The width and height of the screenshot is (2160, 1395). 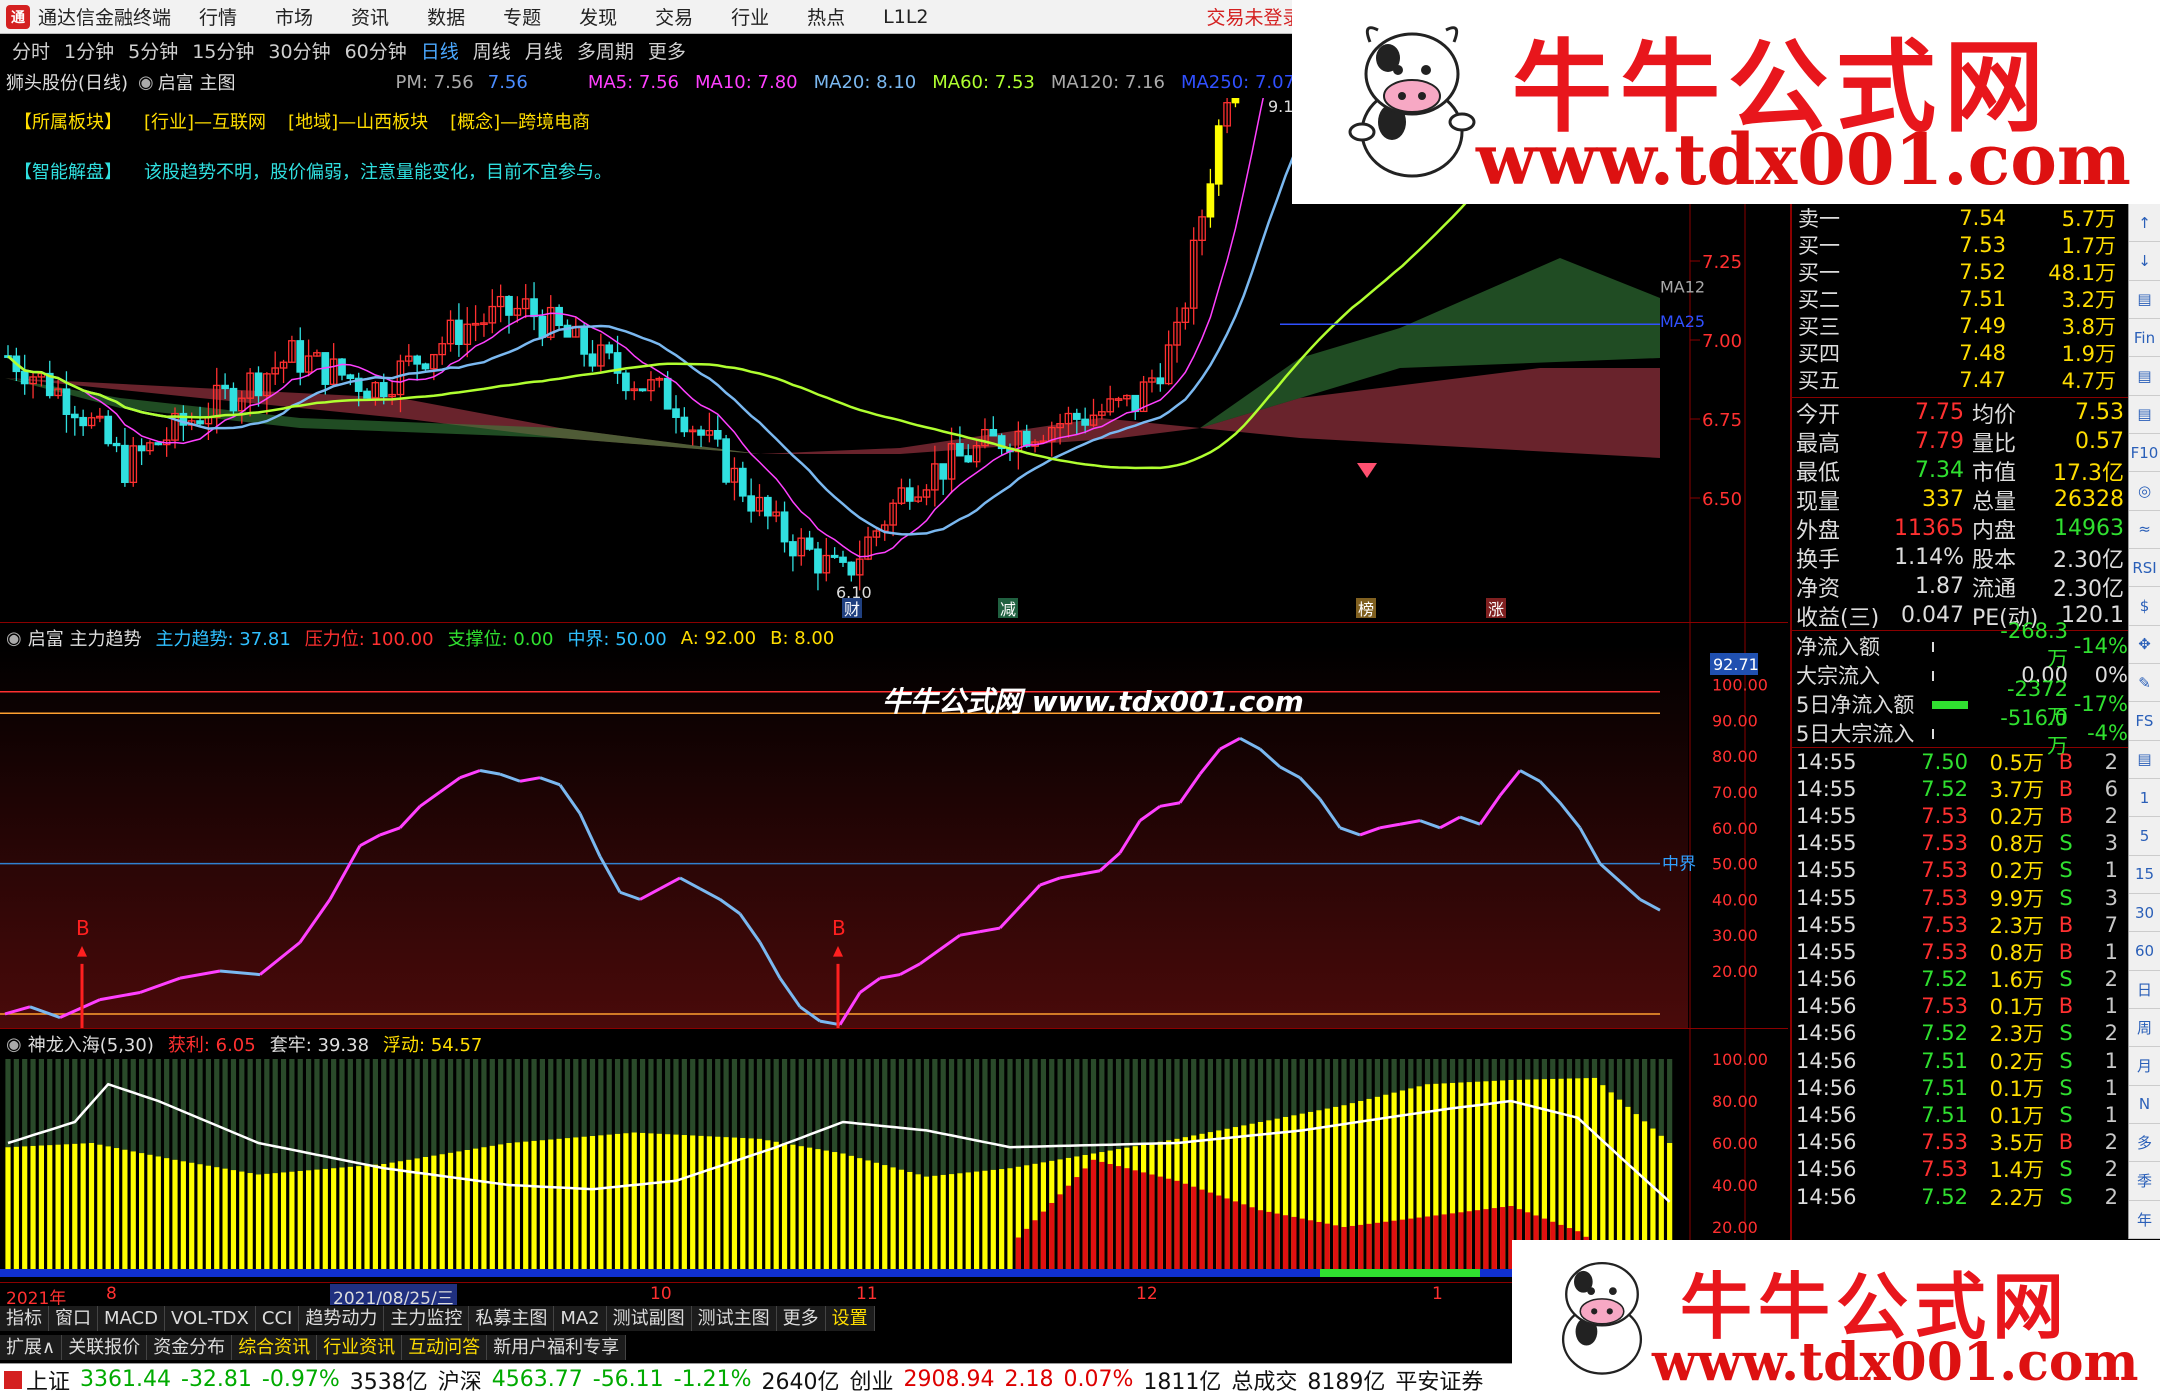 What do you see at coordinates (131, 1318) in the screenshot?
I see `indicator-tab: MACD` at bounding box center [131, 1318].